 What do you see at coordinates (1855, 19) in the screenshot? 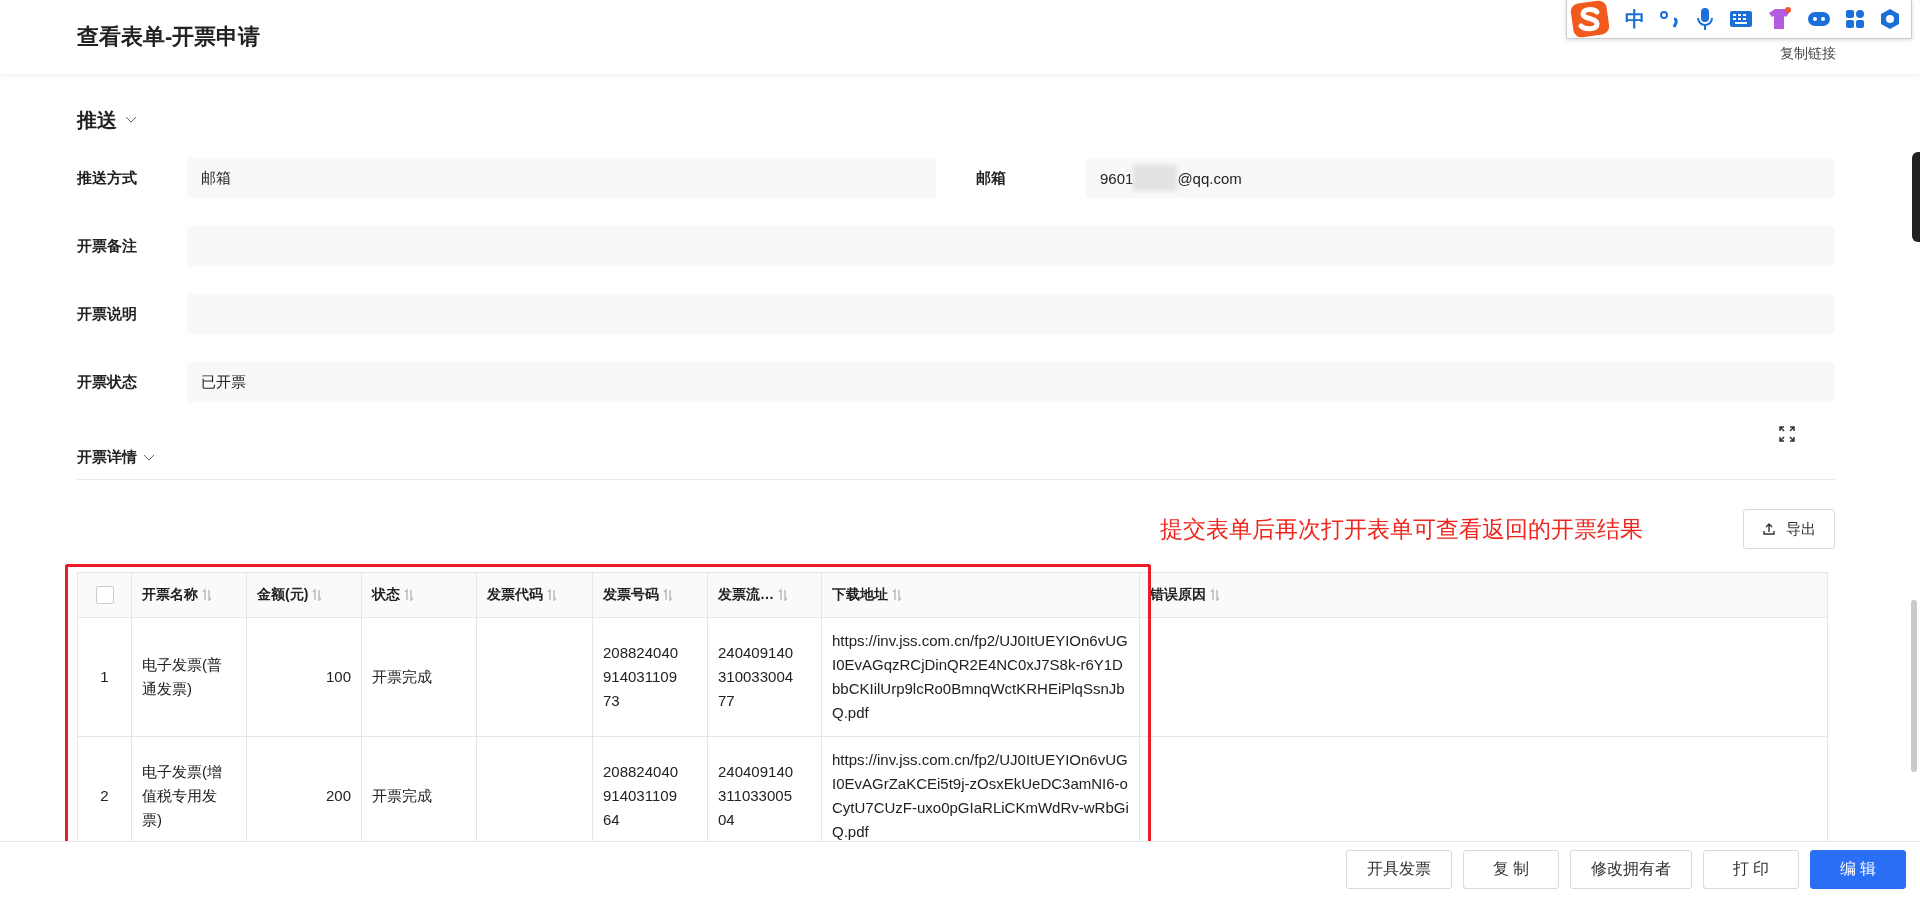
I see `grid-icon` at bounding box center [1855, 19].